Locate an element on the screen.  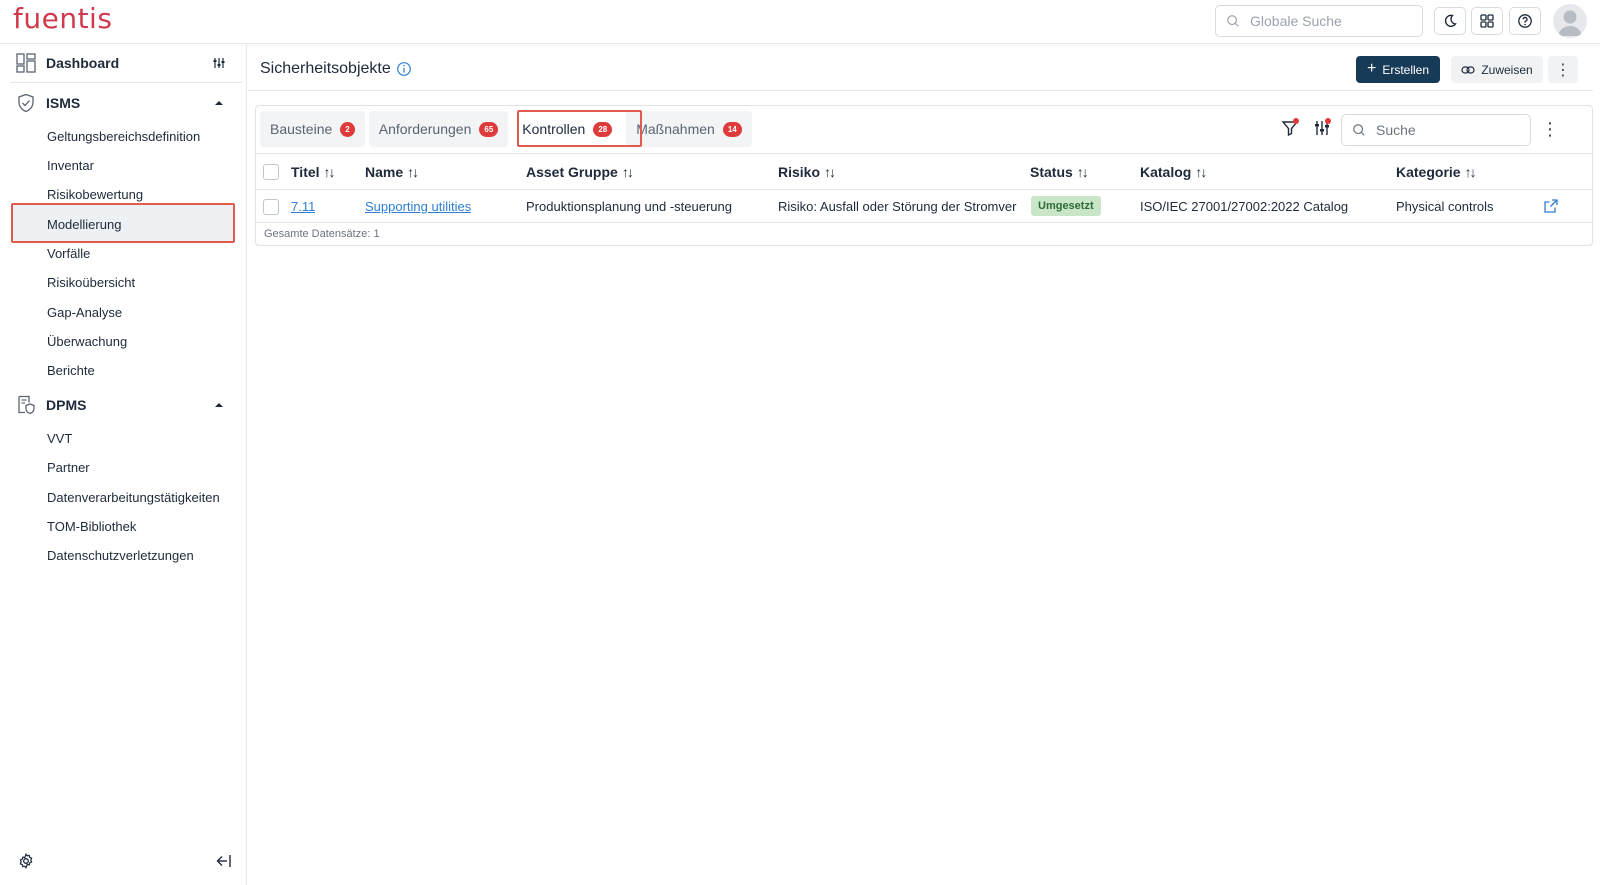
apps-button is located at coordinates (1487, 21).